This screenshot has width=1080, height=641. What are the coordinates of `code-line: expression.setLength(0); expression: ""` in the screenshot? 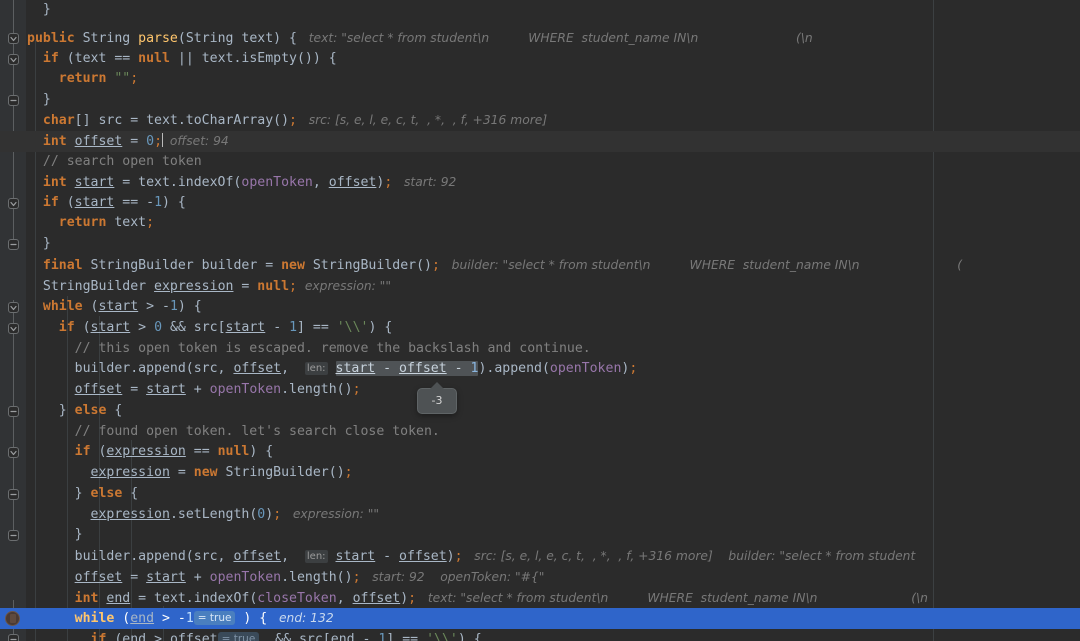 It's located at (540, 514).